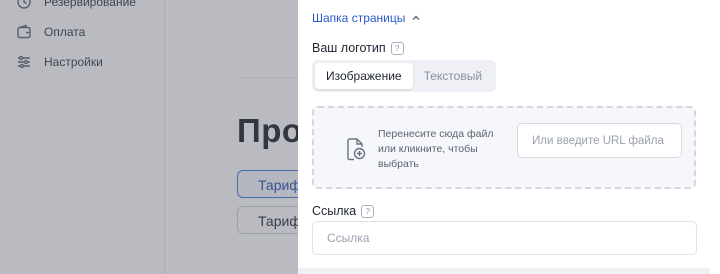 This screenshot has width=720, height=274. I want to click on link-field-label: Ссылка ?, so click(343, 211).